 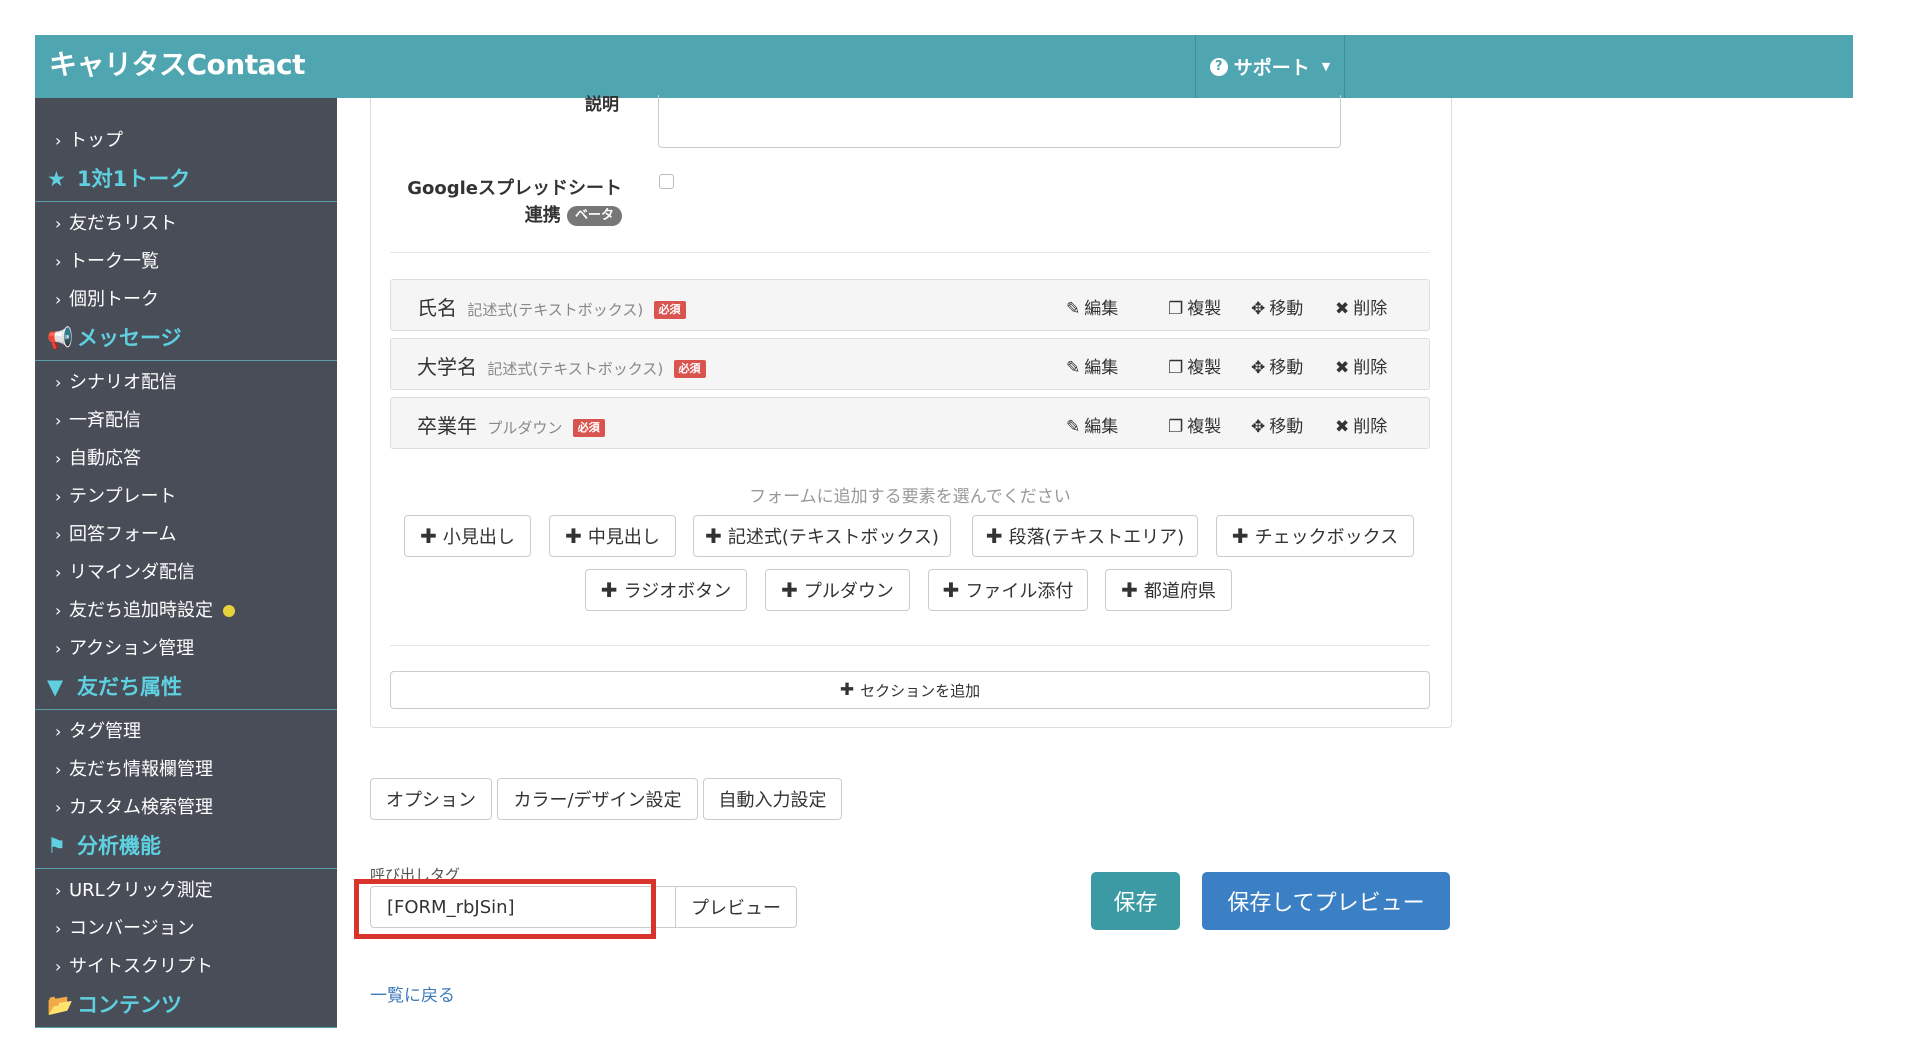 What do you see at coordinates (910, 690) in the screenshot?
I see `add-section-button: ✚ セクションを追加` at bounding box center [910, 690].